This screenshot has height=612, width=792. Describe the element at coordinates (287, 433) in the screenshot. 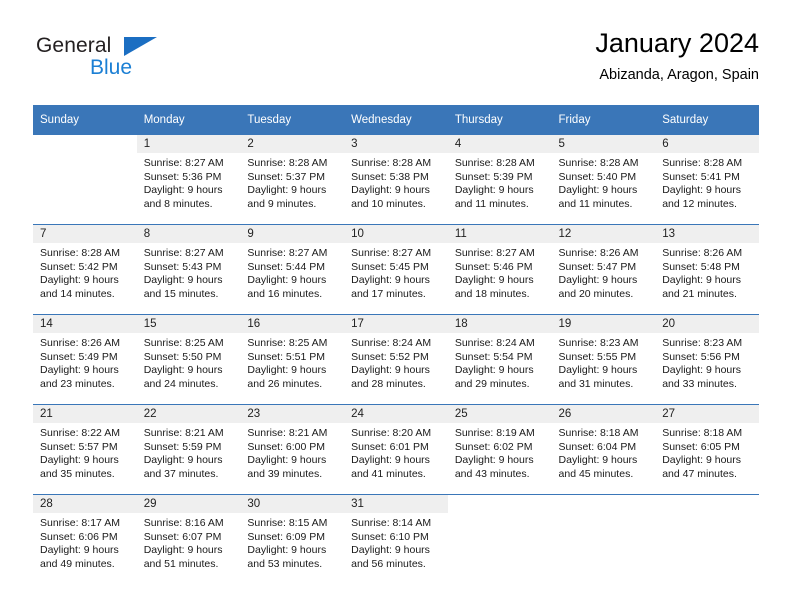

I see `sunrise-text: Sunrise: 8:21 AM` at that location.